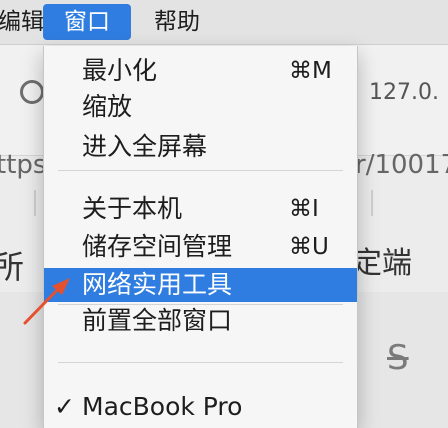  I want to click on menu-item-storage-management: 储存空间管理 ⌘U, so click(200, 247).